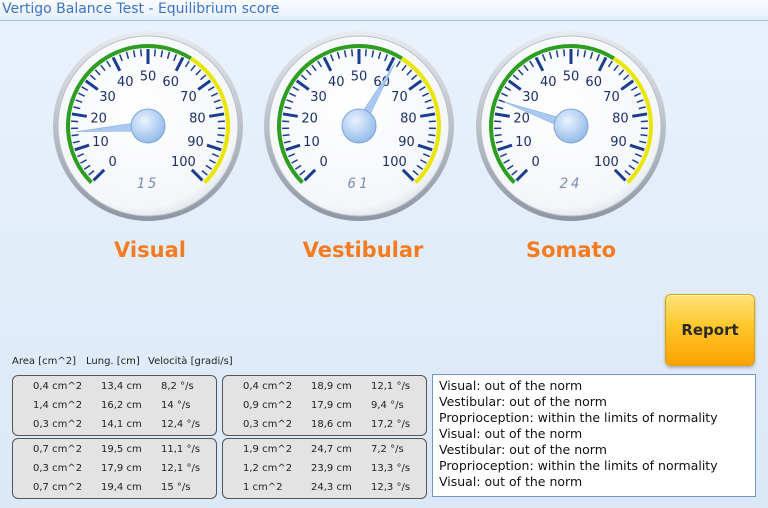 The height and width of the screenshot is (508, 768). I want to click on digital-readout: 24, so click(571, 184).